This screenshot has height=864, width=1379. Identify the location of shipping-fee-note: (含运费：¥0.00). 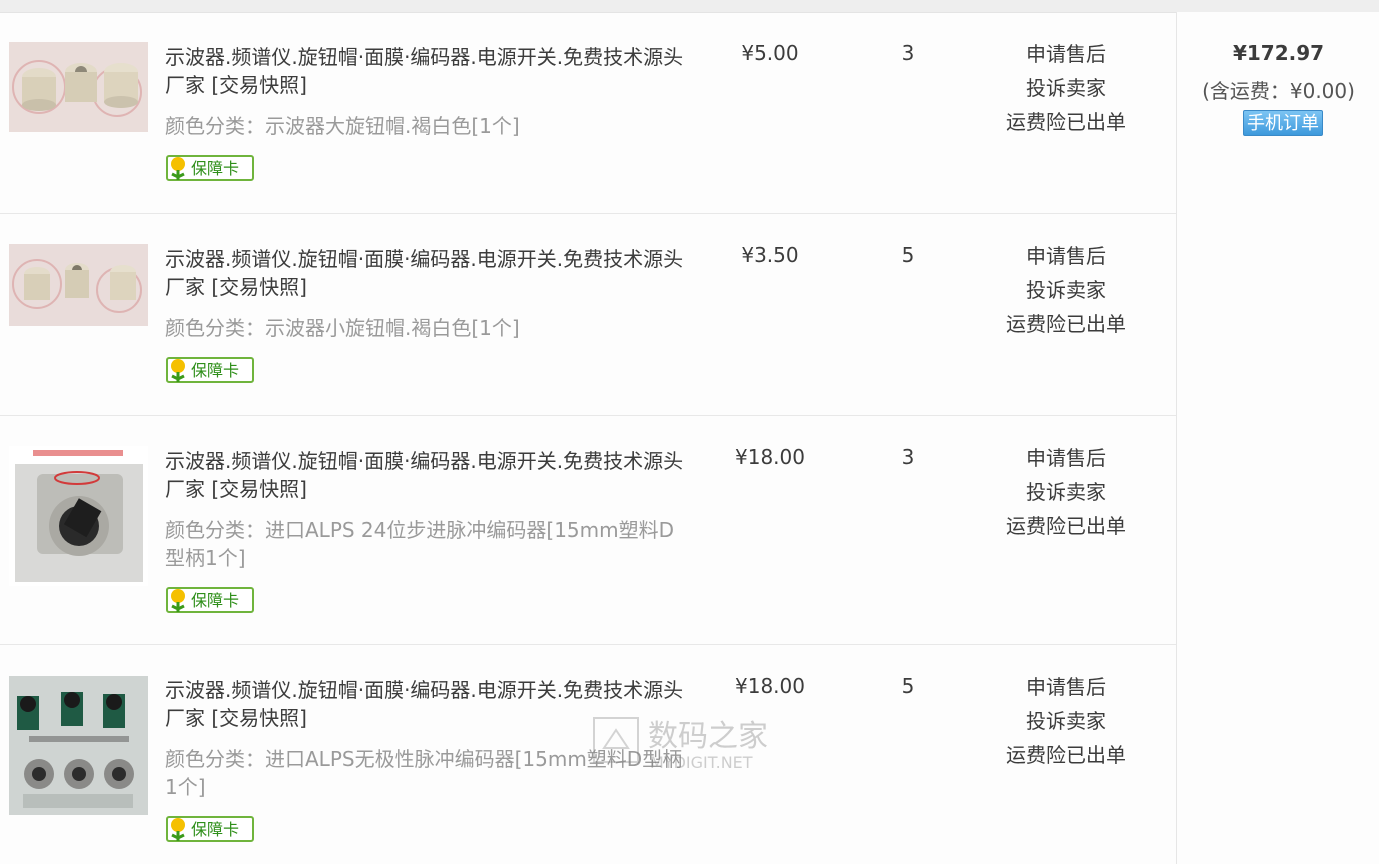
(1278, 91).